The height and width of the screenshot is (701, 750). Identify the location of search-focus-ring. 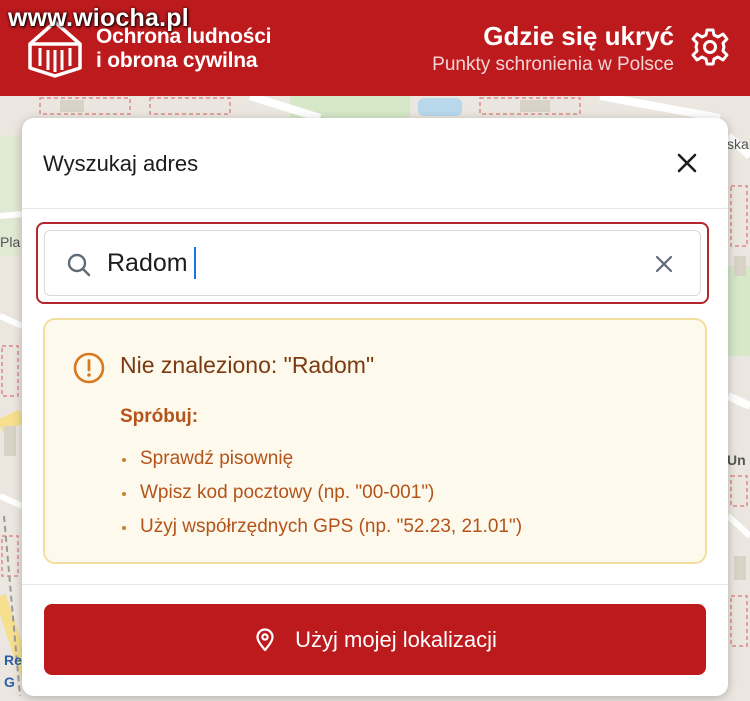
(372, 263).